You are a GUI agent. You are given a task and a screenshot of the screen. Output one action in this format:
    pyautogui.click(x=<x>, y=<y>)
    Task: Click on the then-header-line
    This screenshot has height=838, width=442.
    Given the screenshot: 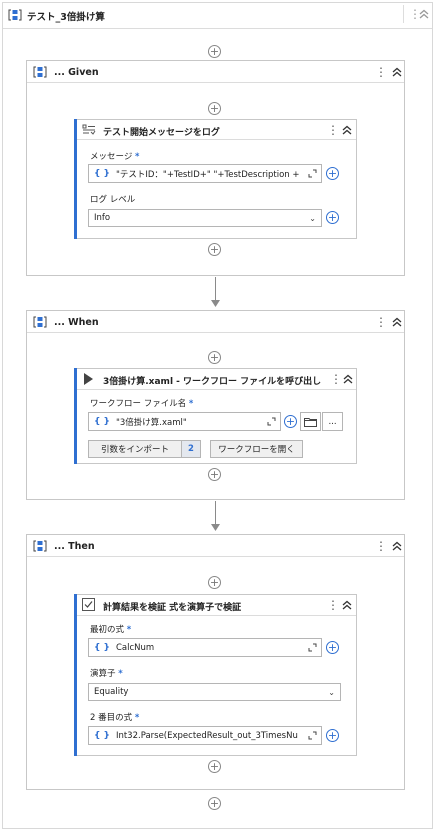 What is the action you would take?
    pyautogui.click(x=215, y=556)
    